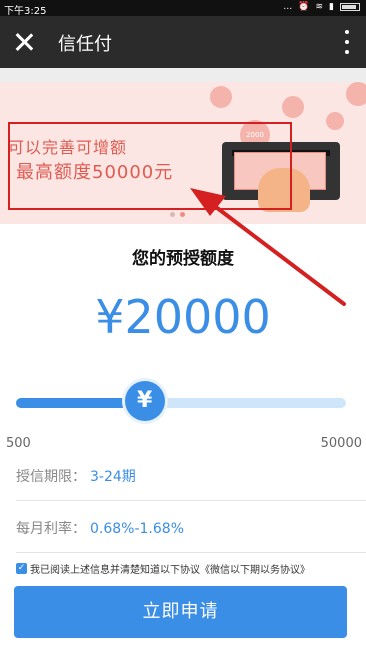 The height and width of the screenshot is (645, 366). I want to click on period-value: 3-24期, so click(113, 477).